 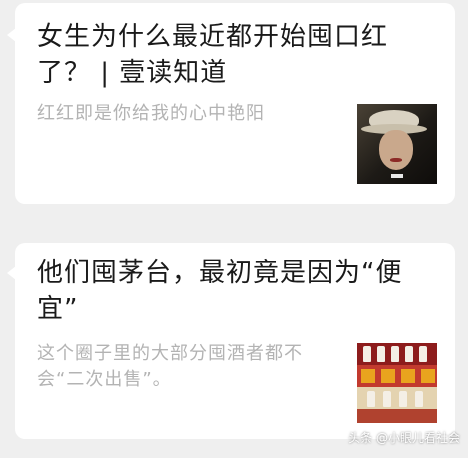 I want to click on subtitle-bar, so click(x=397, y=176).